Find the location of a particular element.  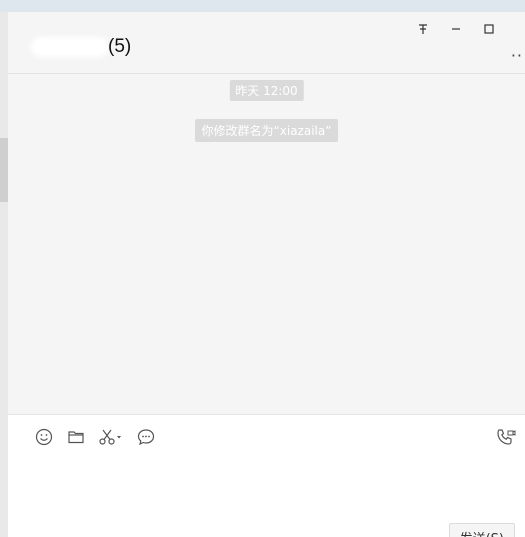

scissors-icon is located at coordinates (110, 437).